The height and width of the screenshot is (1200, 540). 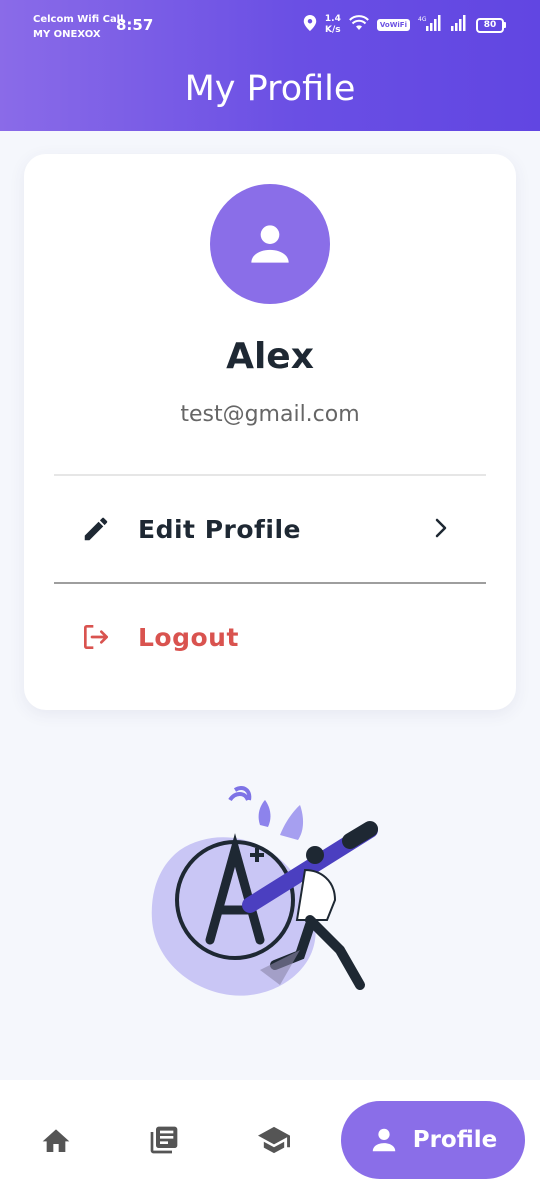 I want to click on user-email: test@gmail.com, so click(x=270, y=414).